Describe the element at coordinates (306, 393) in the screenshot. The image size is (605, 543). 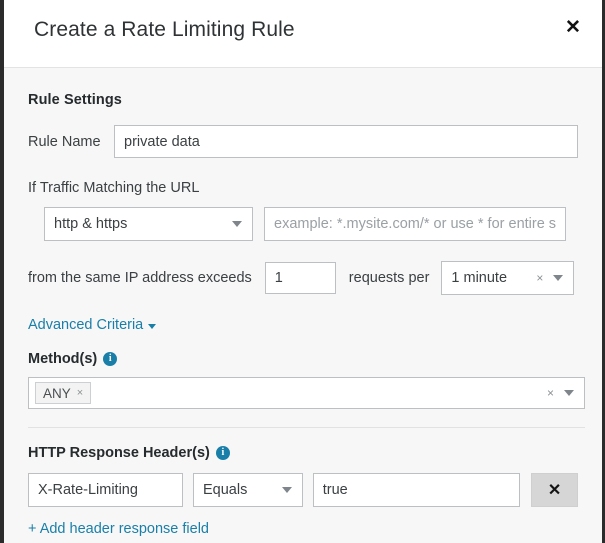
I see `methods-multiselect: ANY × ×` at that location.